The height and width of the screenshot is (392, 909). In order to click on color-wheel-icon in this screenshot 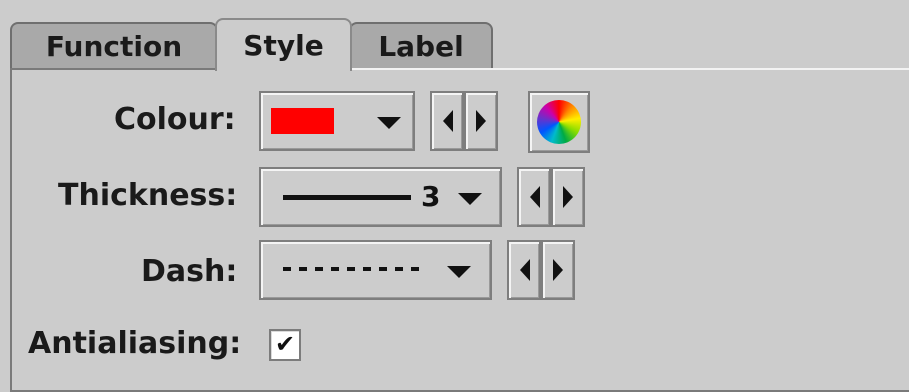, I will do `click(559, 122)`.